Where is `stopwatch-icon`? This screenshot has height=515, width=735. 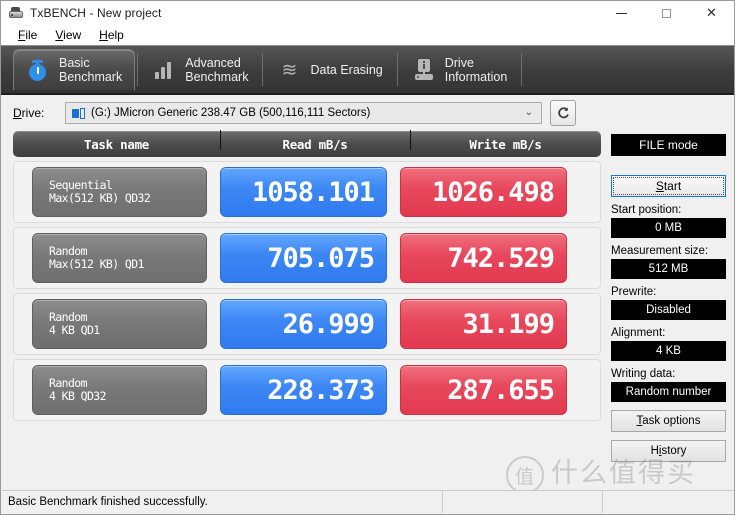
stopwatch-icon is located at coordinates (38, 70).